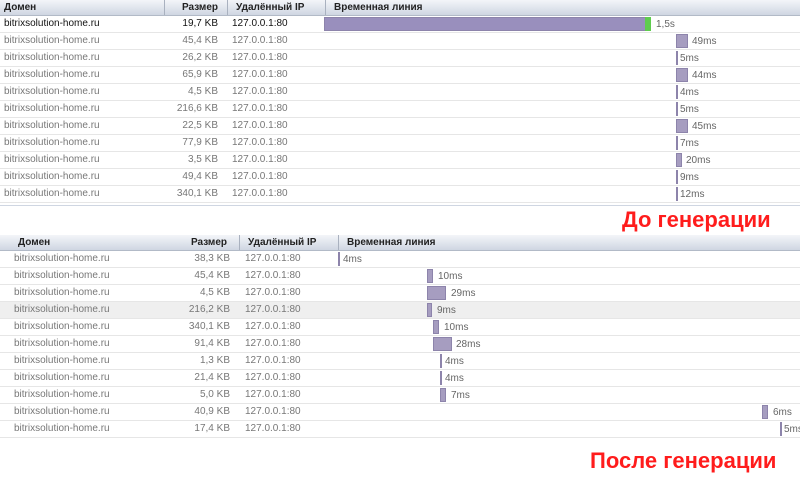  I want to click on size-cell: 40,9 KB, so click(212, 411).